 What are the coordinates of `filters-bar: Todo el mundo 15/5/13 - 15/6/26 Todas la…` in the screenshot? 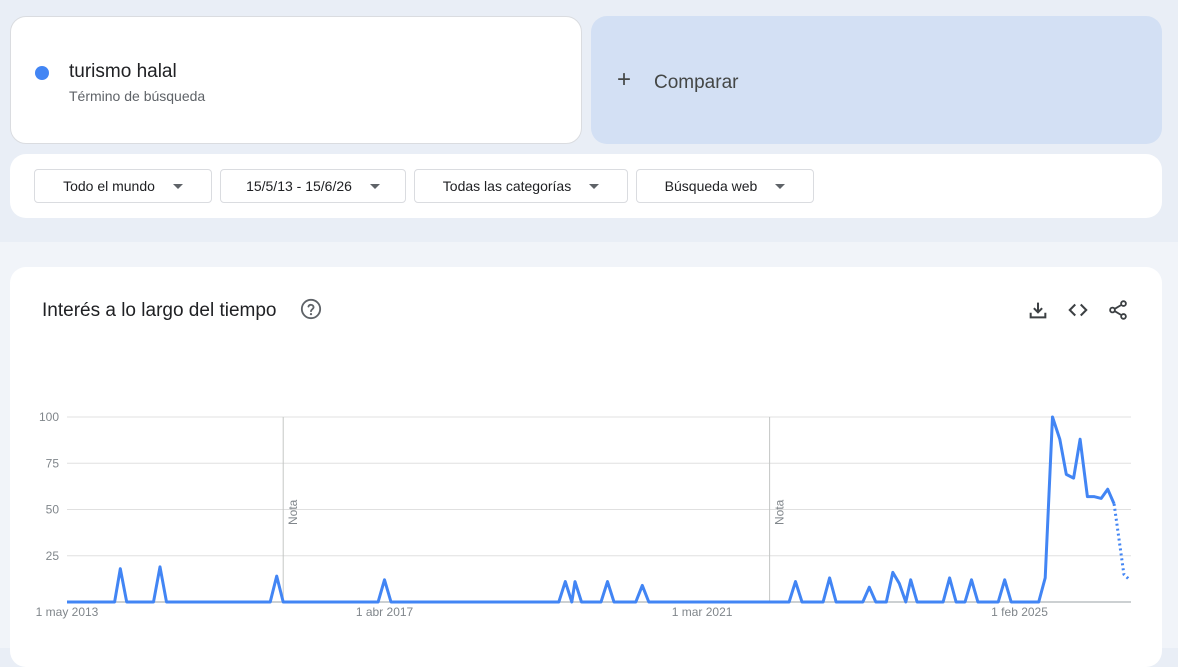 It's located at (586, 186).